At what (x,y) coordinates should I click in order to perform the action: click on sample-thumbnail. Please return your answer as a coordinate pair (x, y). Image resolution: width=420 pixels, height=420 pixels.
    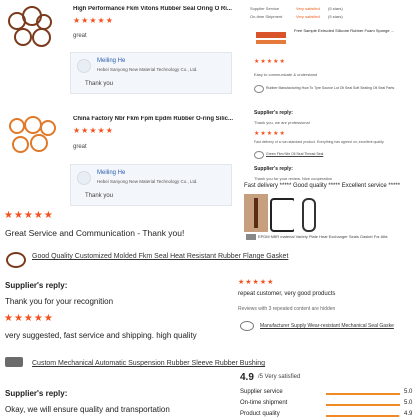
    Looking at the image, I should click on (271, 38).